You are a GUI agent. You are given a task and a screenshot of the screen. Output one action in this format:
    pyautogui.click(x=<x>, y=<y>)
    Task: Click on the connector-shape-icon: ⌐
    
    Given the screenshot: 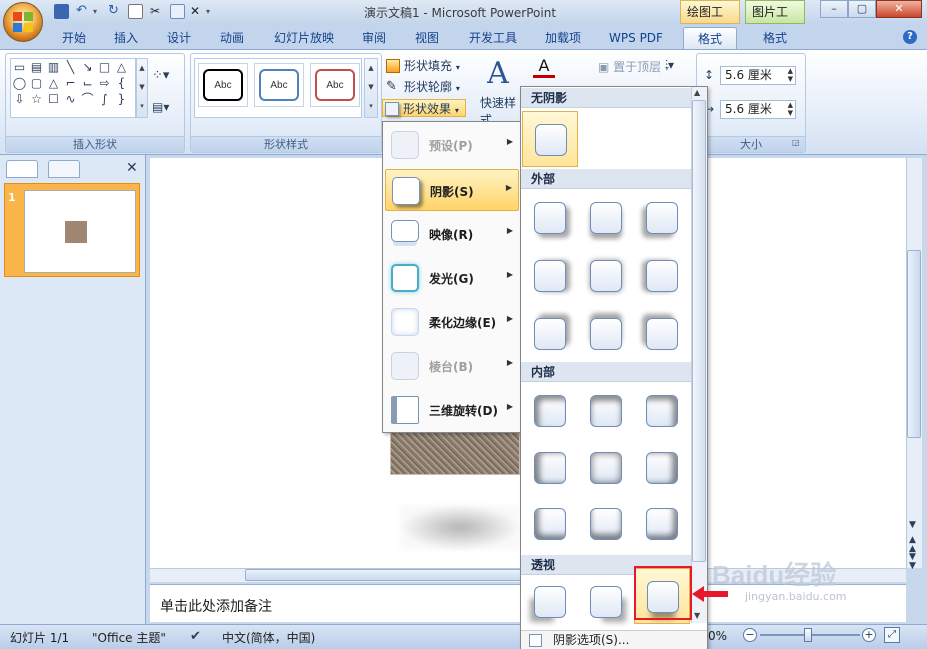 What is the action you would take?
    pyautogui.click(x=70, y=83)
    